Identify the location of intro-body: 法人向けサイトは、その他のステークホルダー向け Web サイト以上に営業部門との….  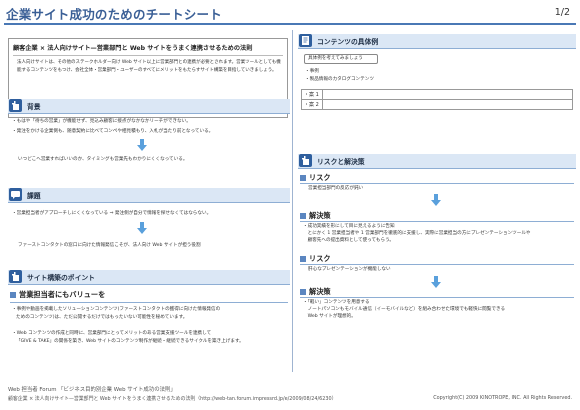
(149, 66).